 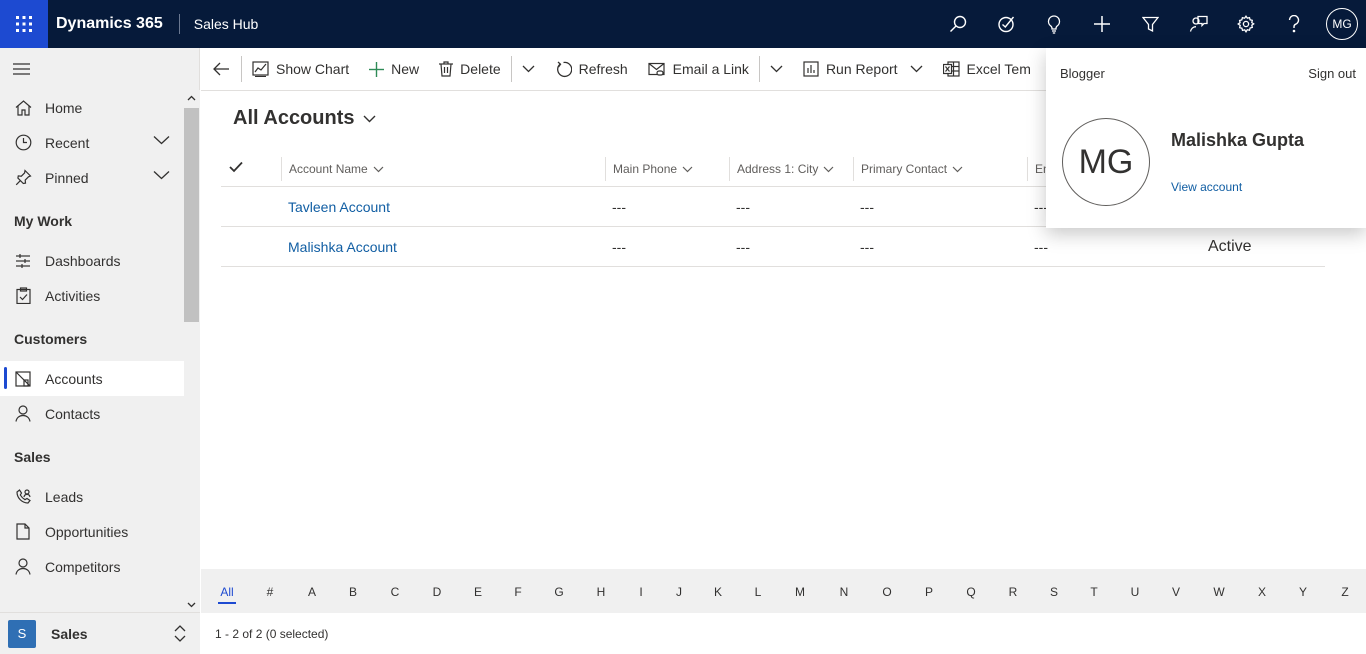 What do you see at coordinates (758, 592) in the screenshot?
I see `jump-letter: L` at bounding box center [758, 592].